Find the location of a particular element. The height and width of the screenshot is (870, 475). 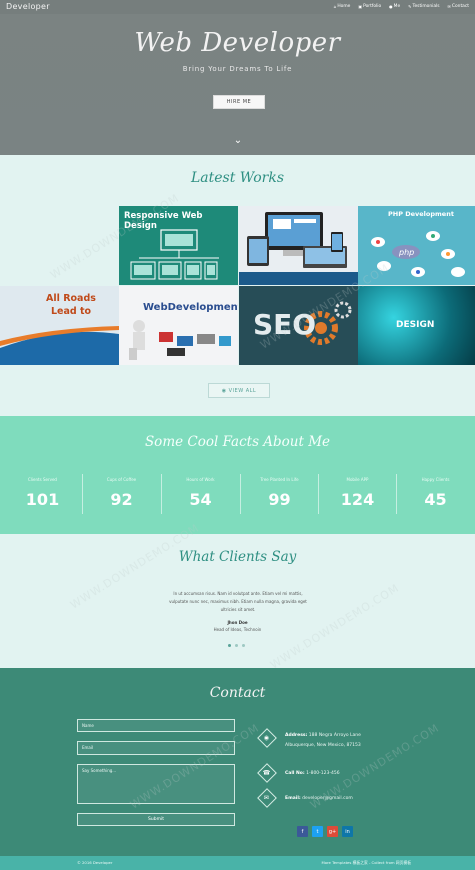

portfolio-tile-webdev: WebDevelopment is located at coordinates (178, 325).